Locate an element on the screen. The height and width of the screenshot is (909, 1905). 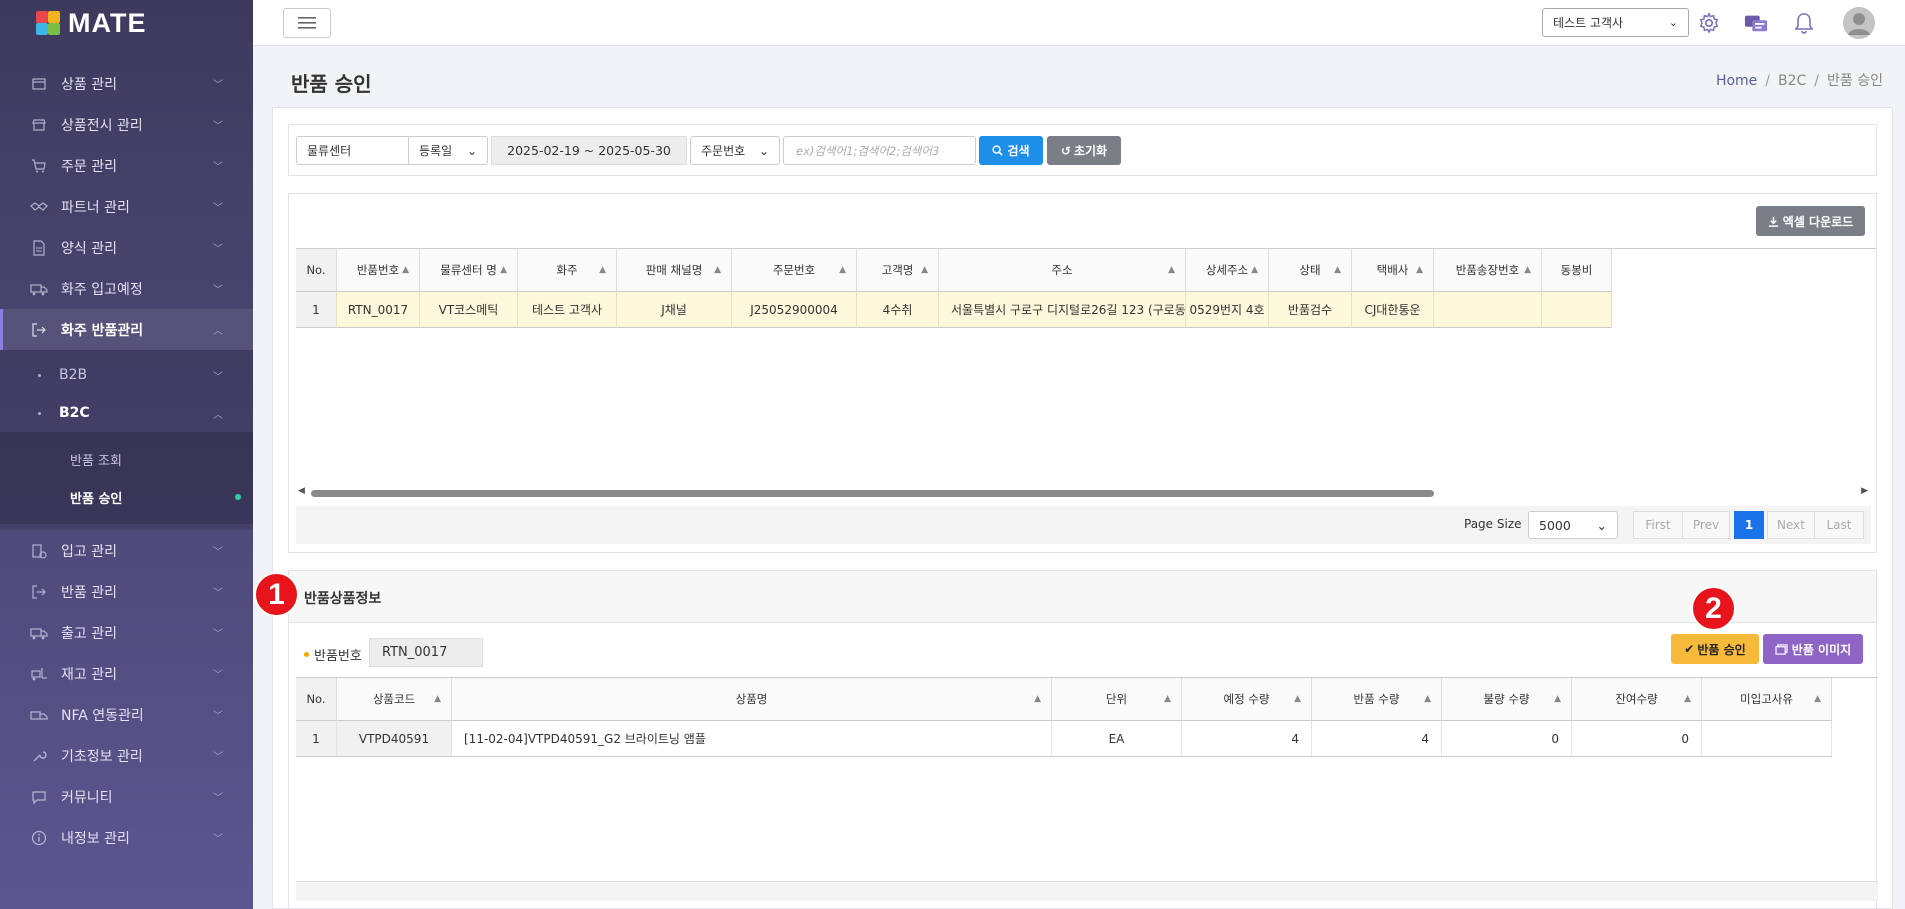
sidebar-item-outbound: 출고 관리 ﹀ is located at coordinates (126, 632).